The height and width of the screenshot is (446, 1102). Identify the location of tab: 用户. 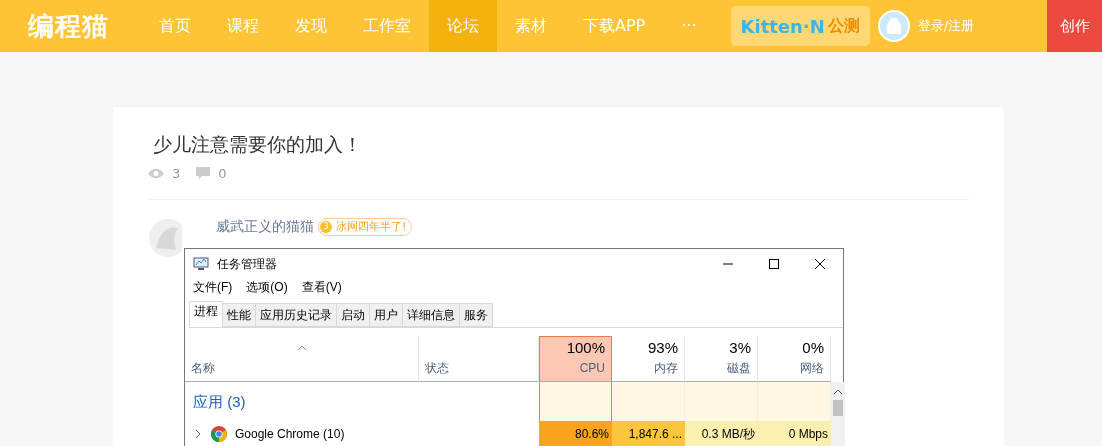
(386, 315).